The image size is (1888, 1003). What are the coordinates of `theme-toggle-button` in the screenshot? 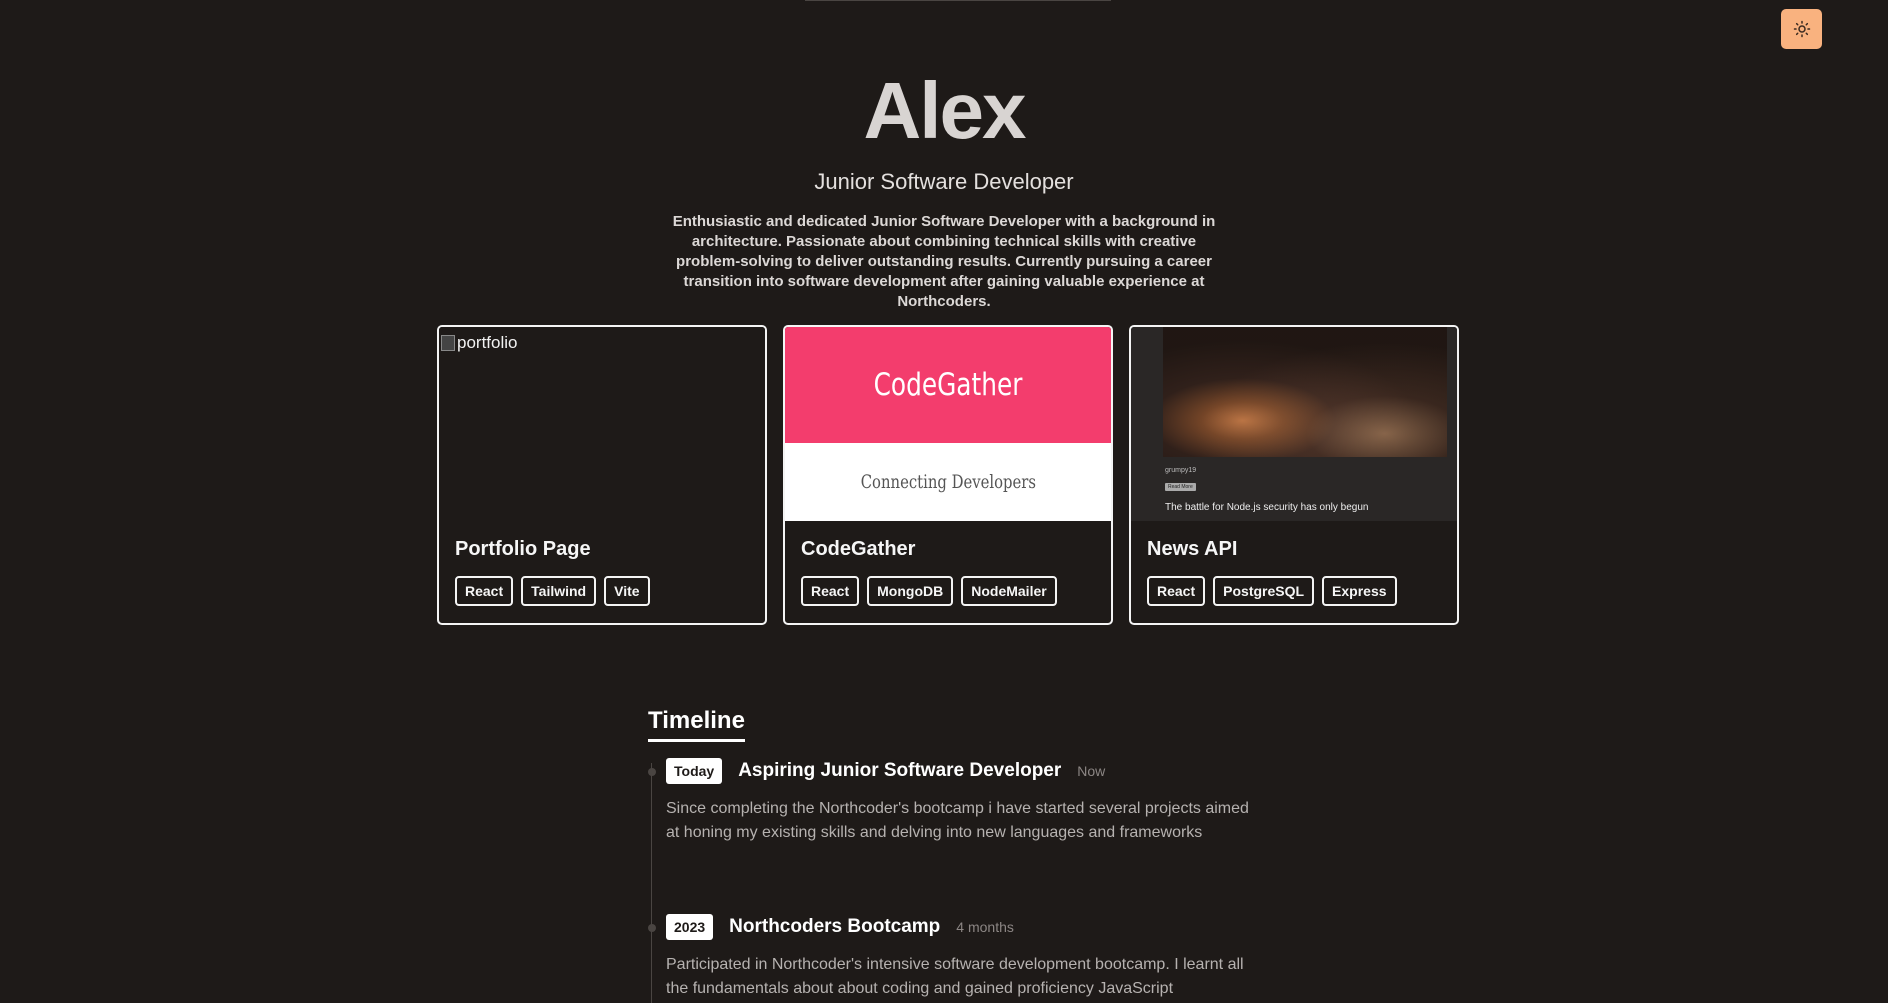 It's located at (1801, 29).